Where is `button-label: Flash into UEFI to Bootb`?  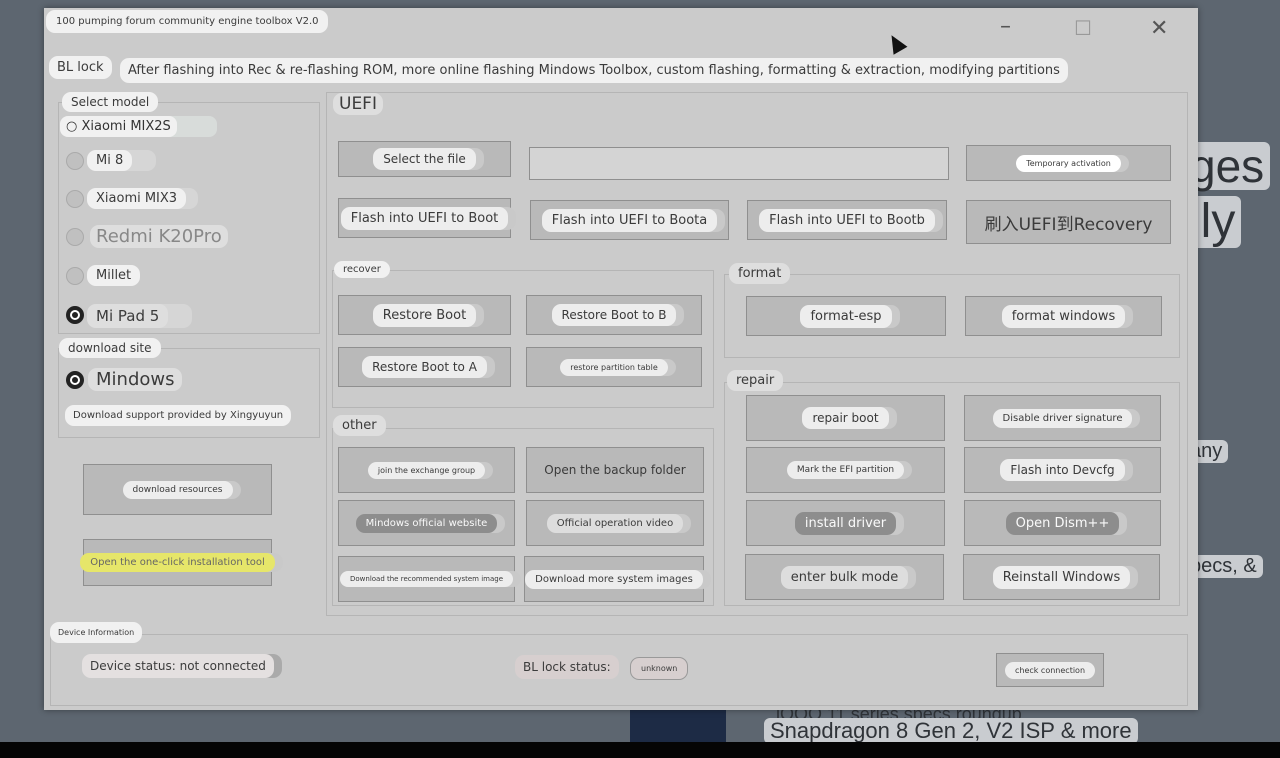
button-label: Flash into UEFI to Bootb is located at coordinates (847, 220).